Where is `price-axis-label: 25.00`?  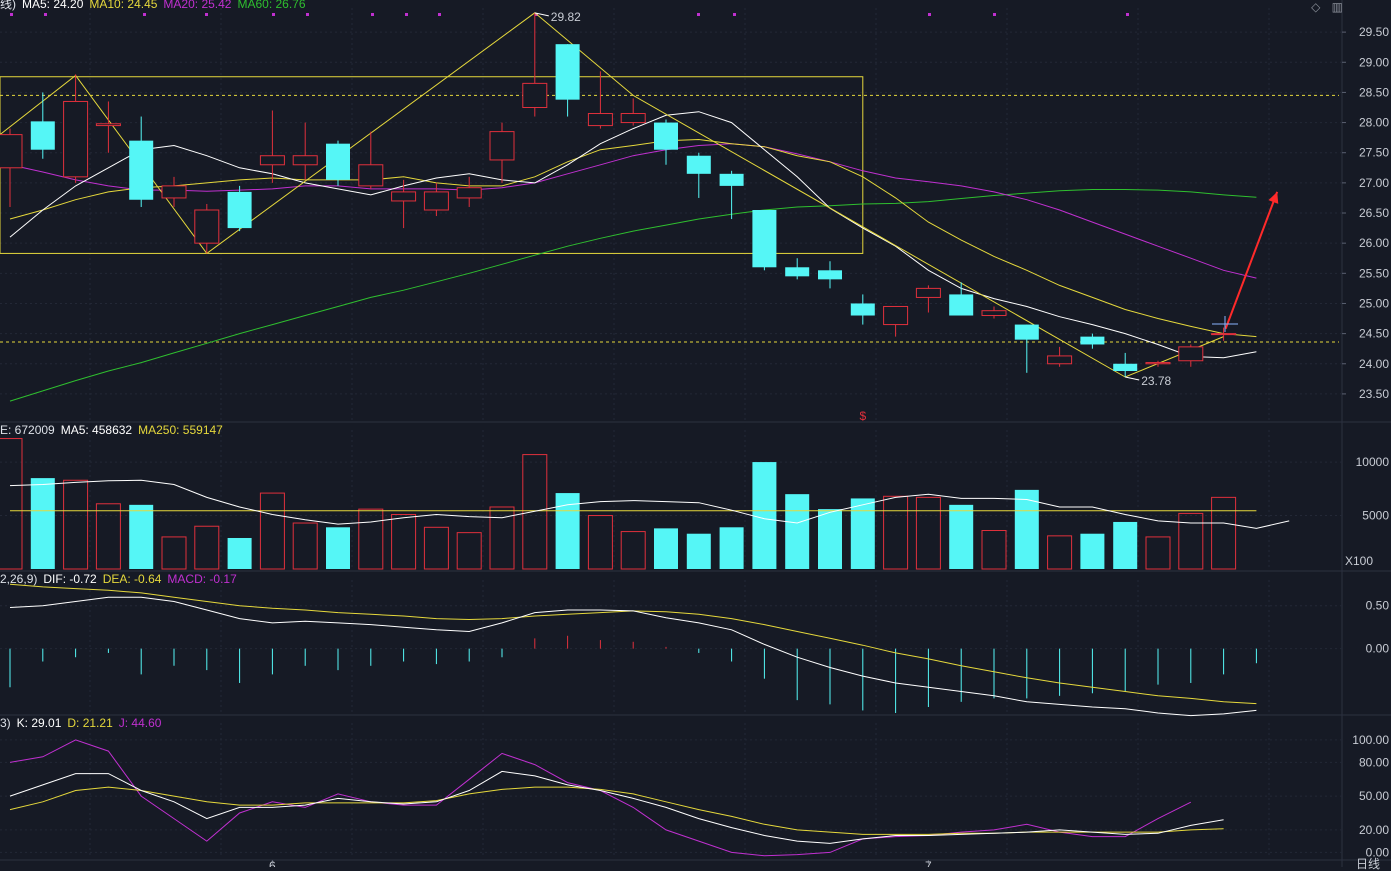 price-axis-label: 25.00 is located at coordinates (1374, 303).